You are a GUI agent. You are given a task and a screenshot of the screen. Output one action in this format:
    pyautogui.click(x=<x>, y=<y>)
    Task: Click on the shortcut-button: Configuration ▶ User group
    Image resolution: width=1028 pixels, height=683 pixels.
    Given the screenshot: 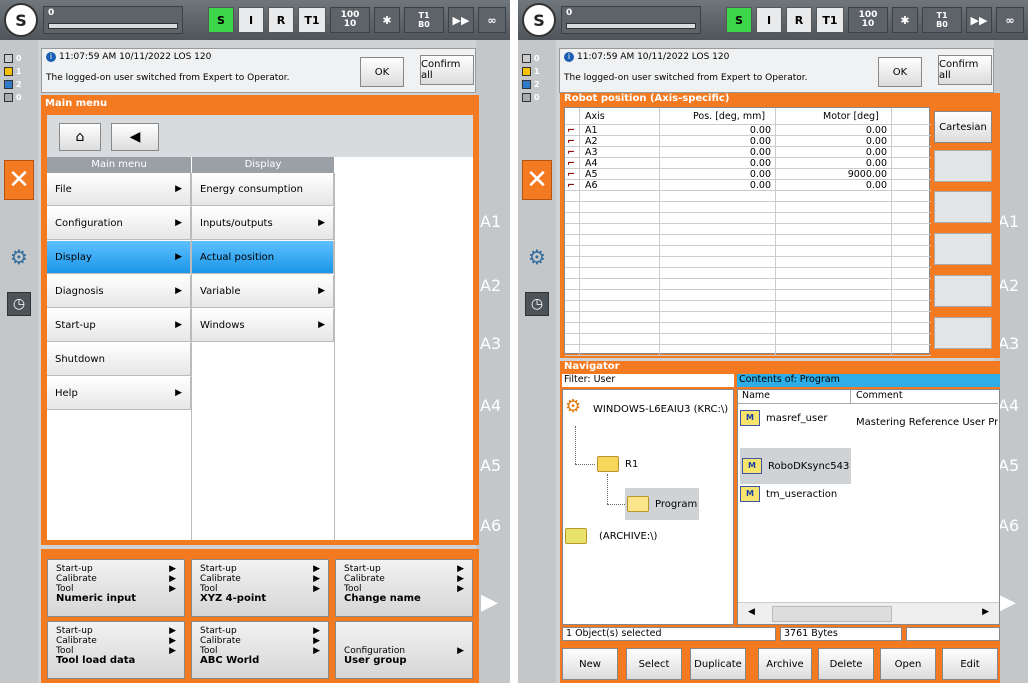 What is the action you would take?
    pyautogui.click(x=404, y=650)
    